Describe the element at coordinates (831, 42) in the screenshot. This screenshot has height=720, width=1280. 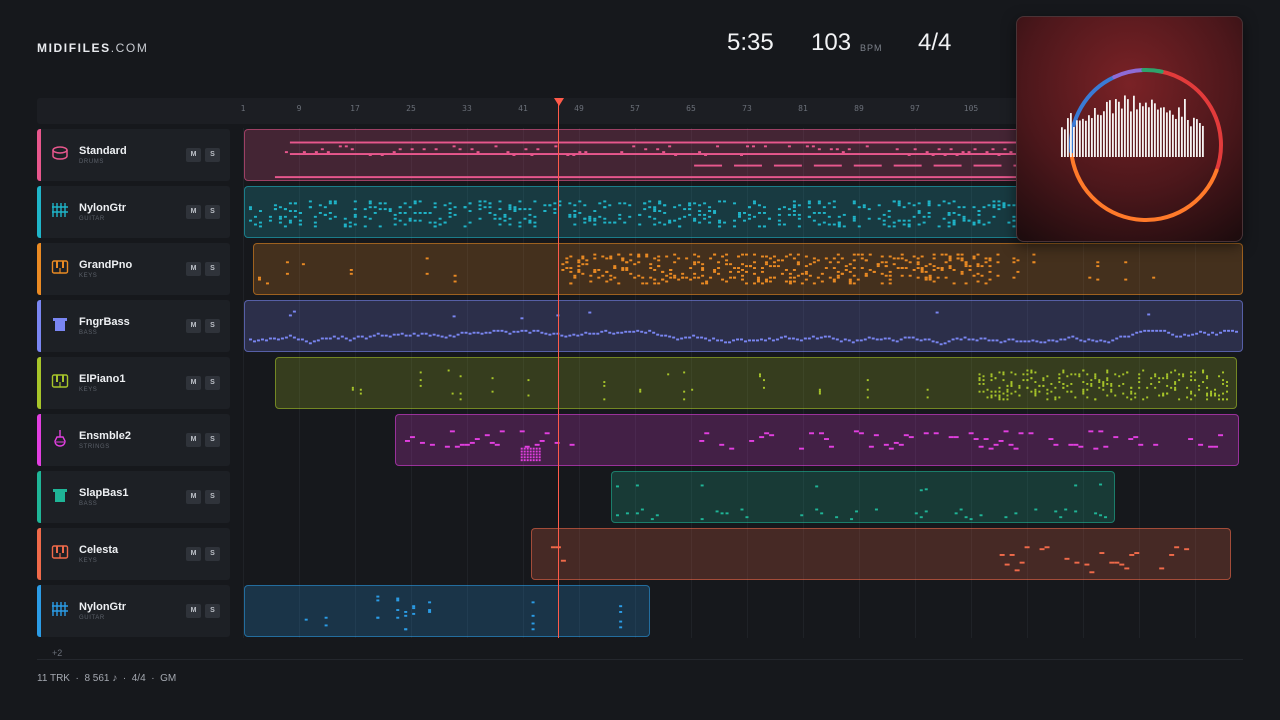
I see `bpm-display: 103` at that location.